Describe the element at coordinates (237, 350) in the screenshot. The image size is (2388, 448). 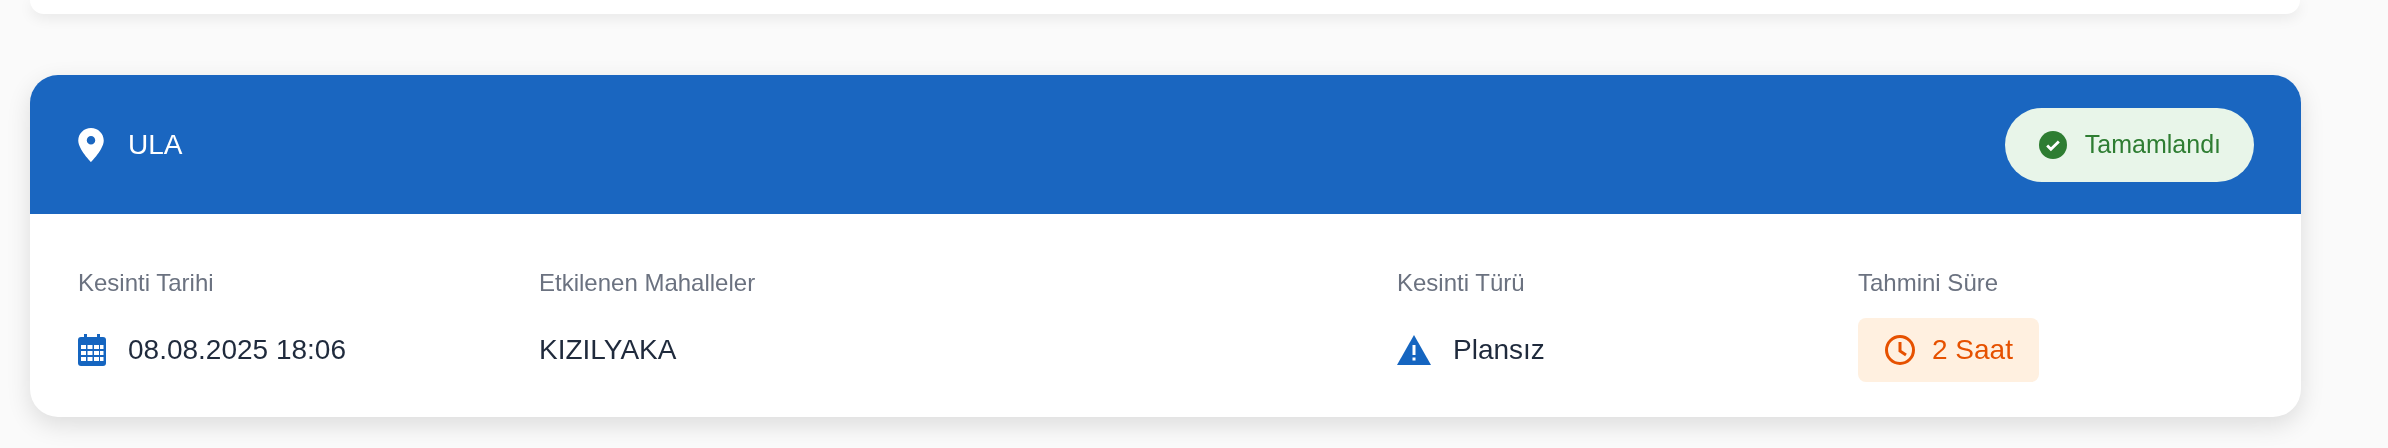
I see `field-value: 08.08.2025 18:06` at that location.